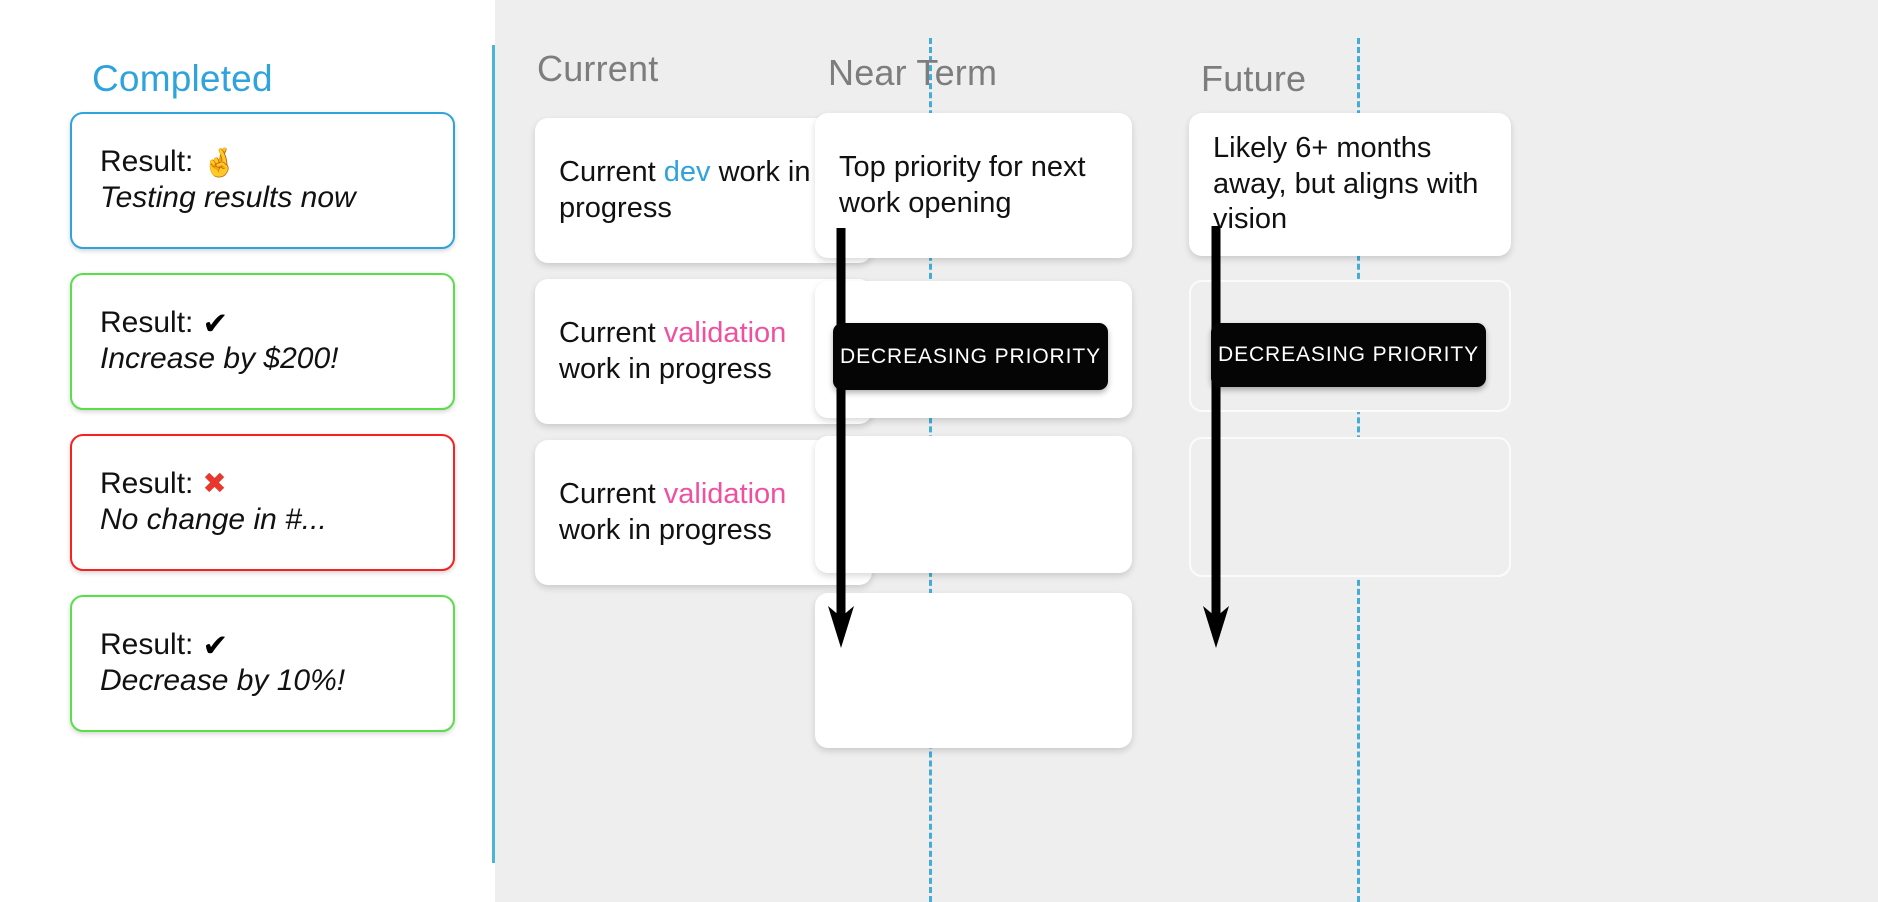 The width and height of the screenshot is (1878, 902). Describe the element at coordinates (263, 484) in the screenshot. I see `completed-card-result-line: Result: ✖` at that location.